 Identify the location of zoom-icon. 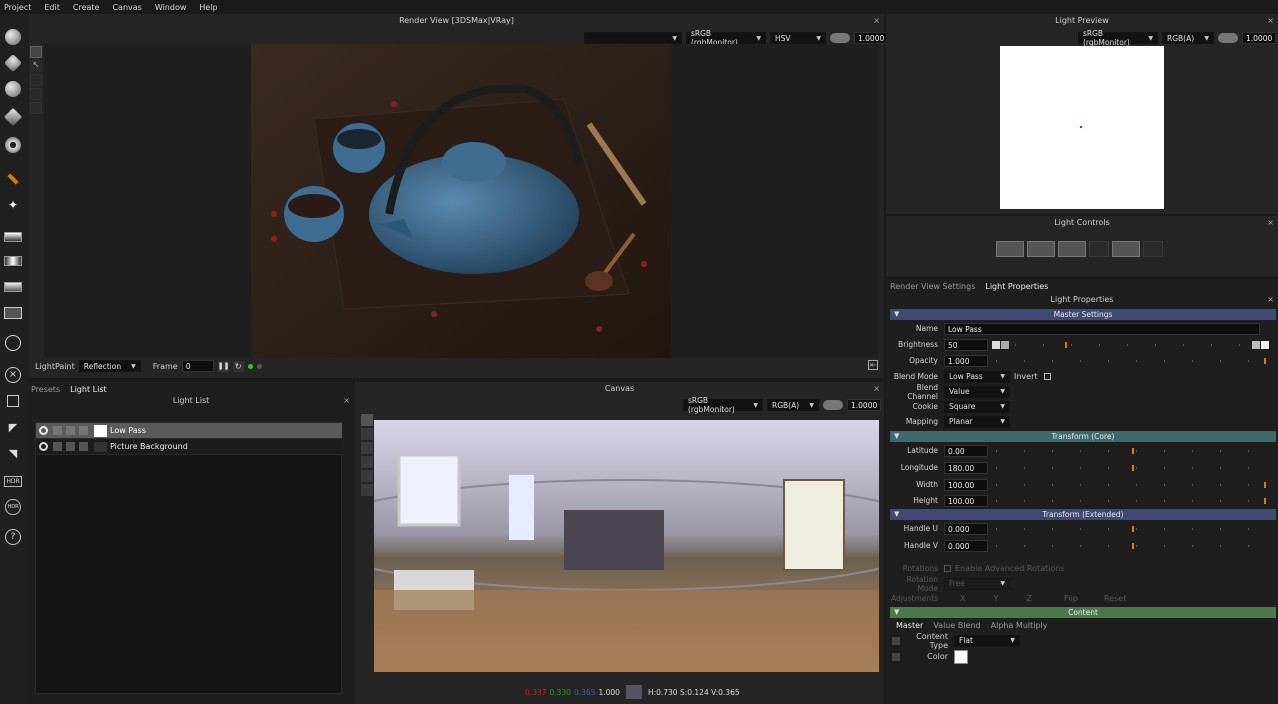
(367, 462).